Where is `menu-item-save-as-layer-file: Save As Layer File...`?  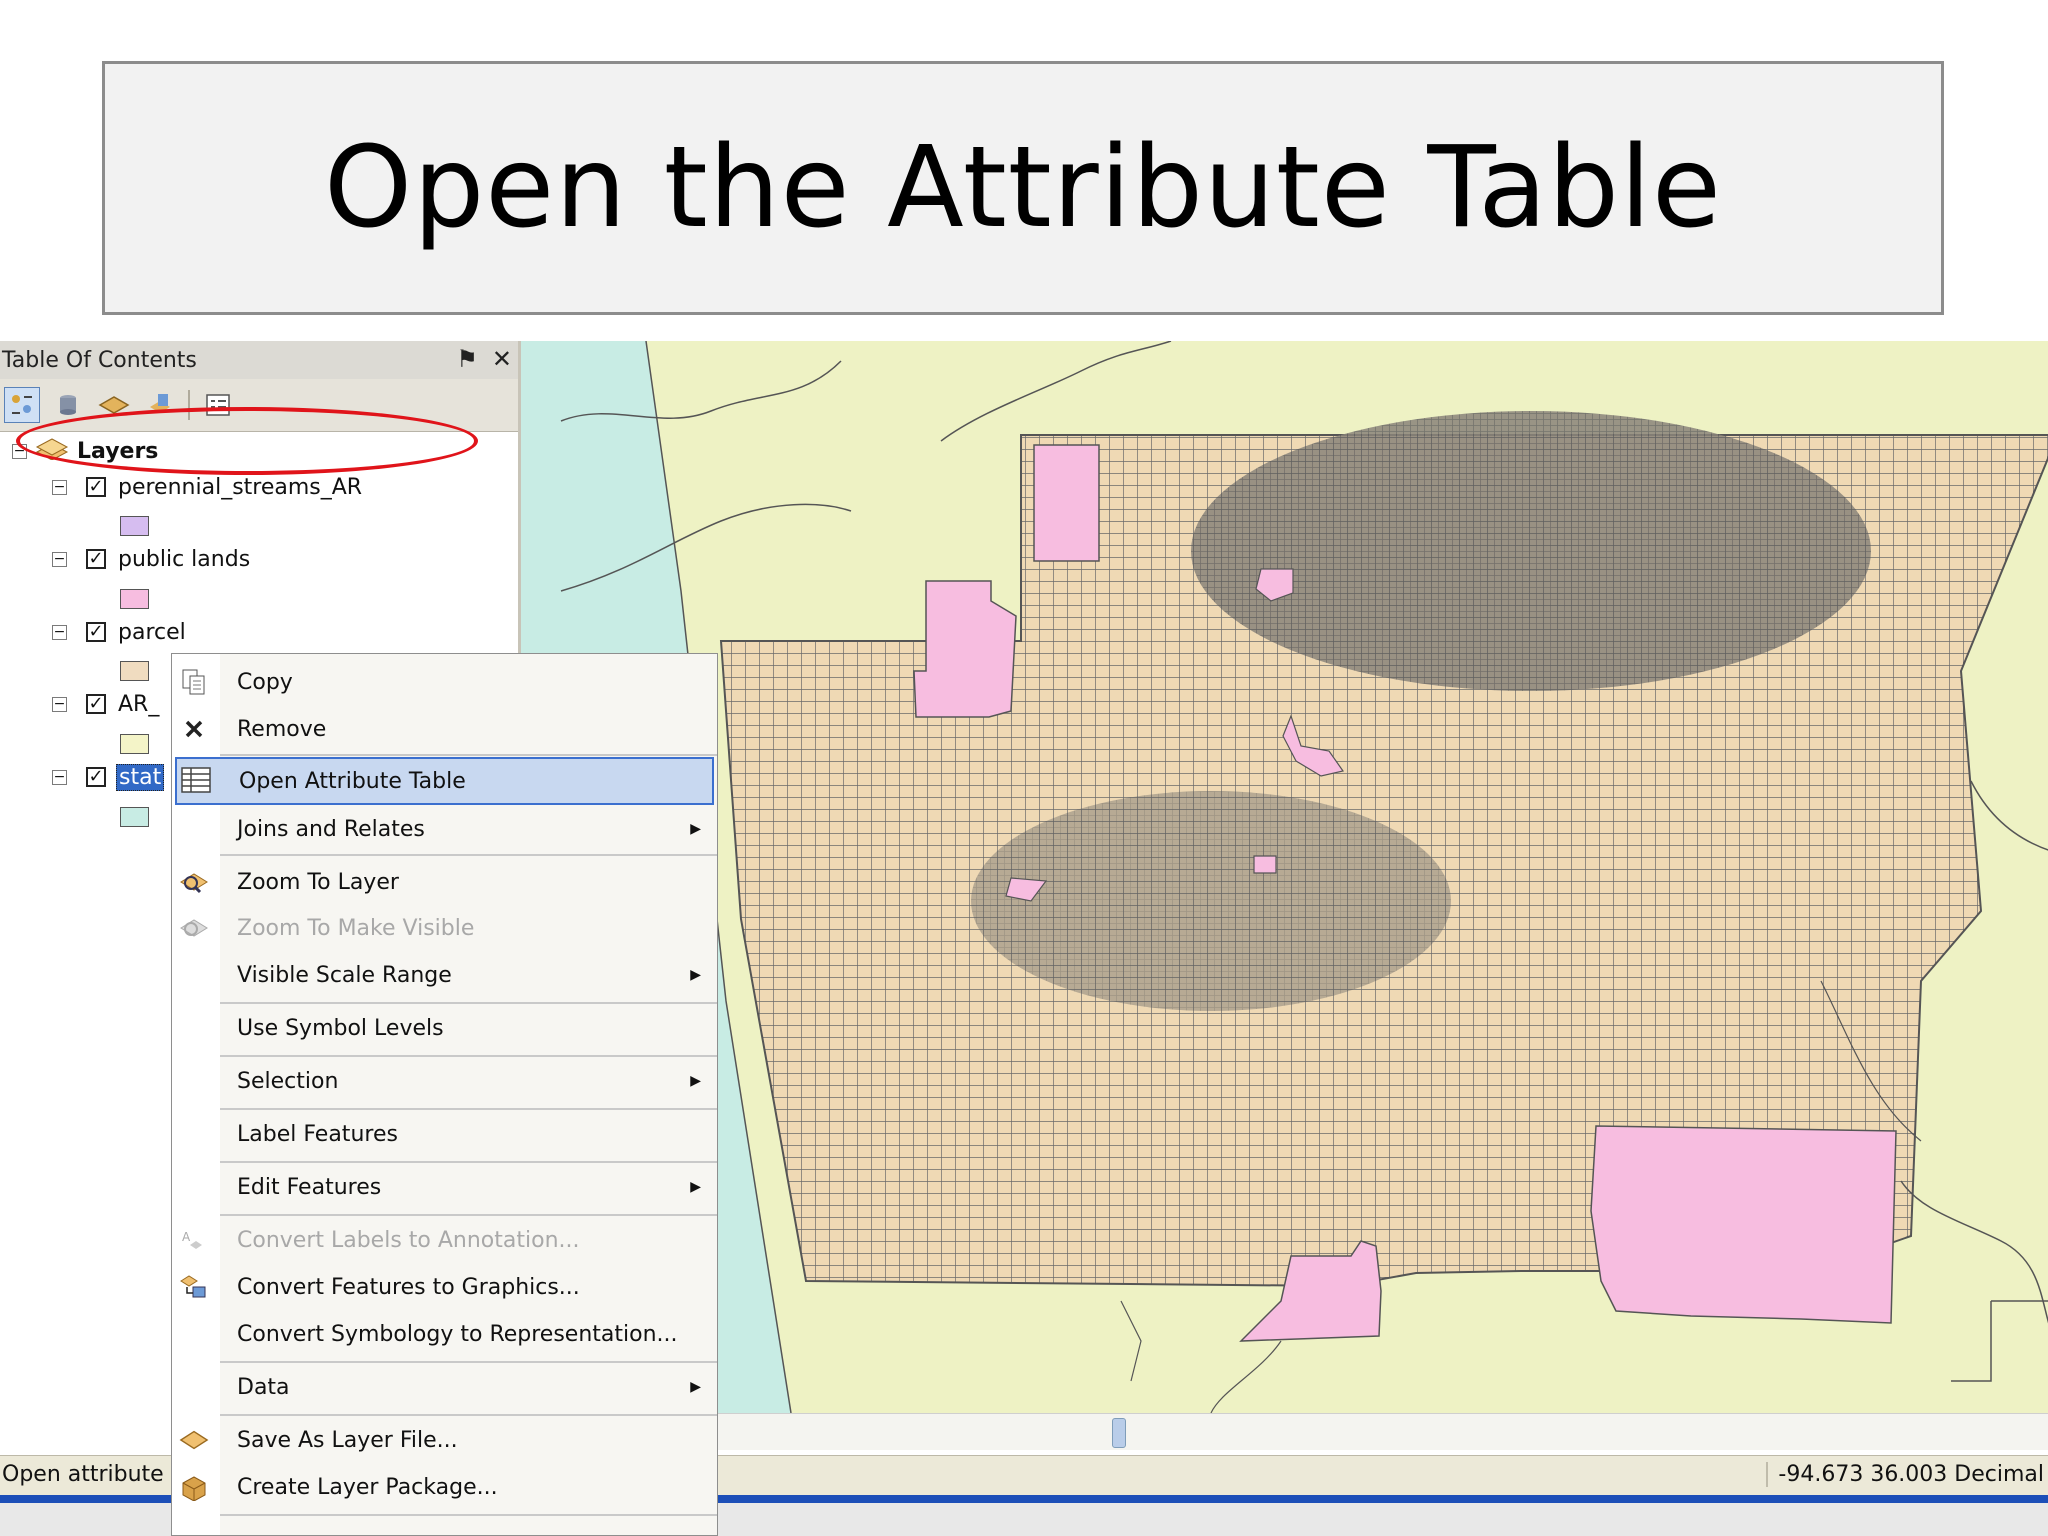 menu-item-save-as-layer-file: Save As Layer File... is located at coordinates (444, 1440).